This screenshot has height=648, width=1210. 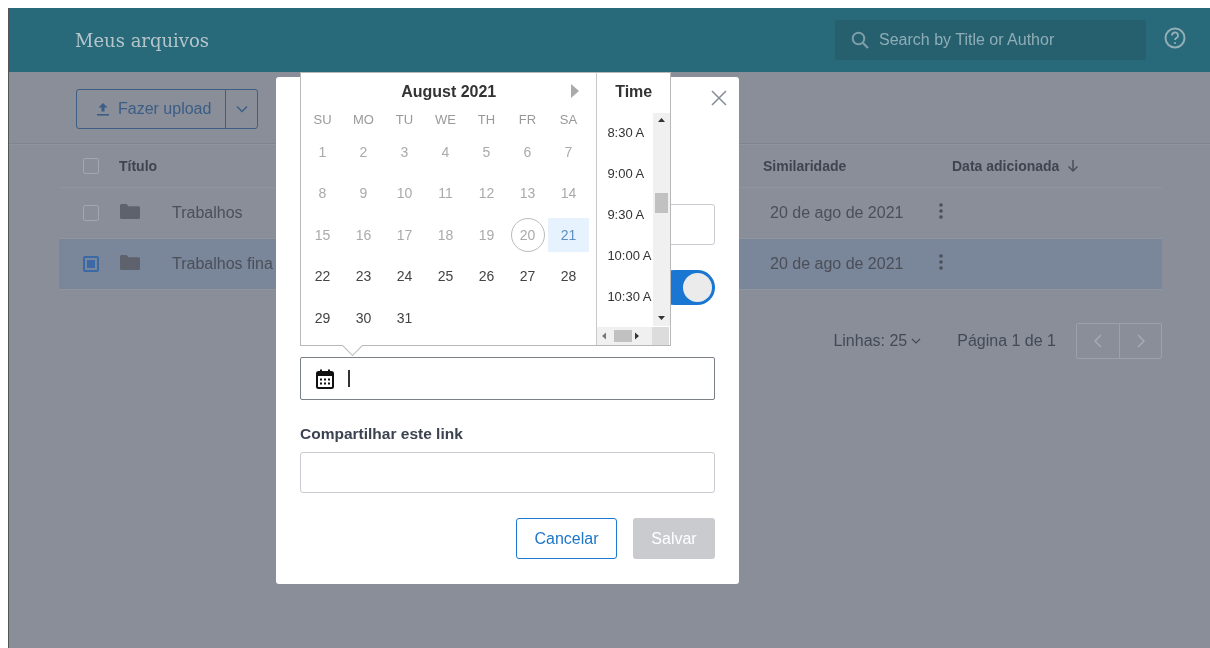 What do you see at coordinates (322, 120) in the screenshot?
I see `weekday-label: SU` at bounding box center [322, 120].